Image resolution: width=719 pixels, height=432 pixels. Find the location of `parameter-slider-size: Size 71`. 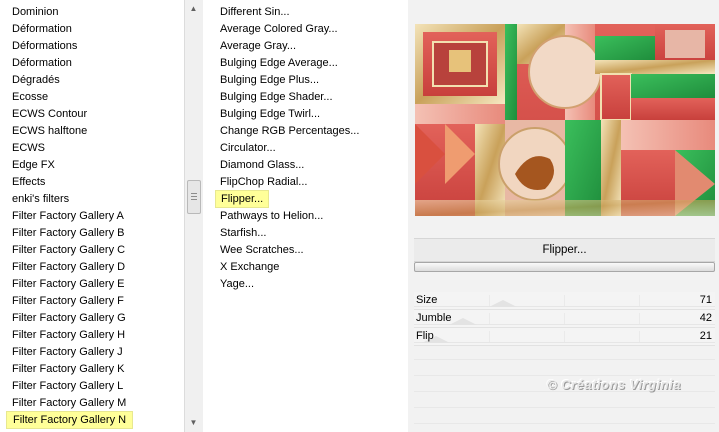

parameter-slider-size: Size 71 is located at coordinates (564, 301).